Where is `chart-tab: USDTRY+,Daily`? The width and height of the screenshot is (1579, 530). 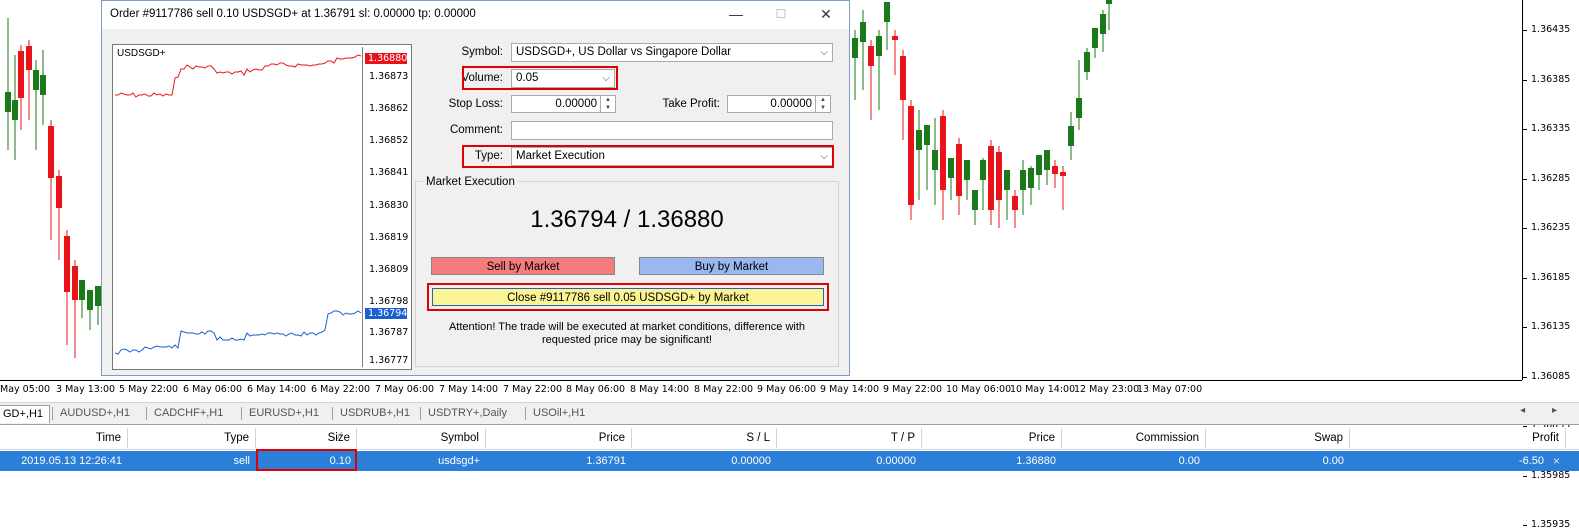 chart-tab: USDTRY+,Daily is located at coordinates (467, 413).